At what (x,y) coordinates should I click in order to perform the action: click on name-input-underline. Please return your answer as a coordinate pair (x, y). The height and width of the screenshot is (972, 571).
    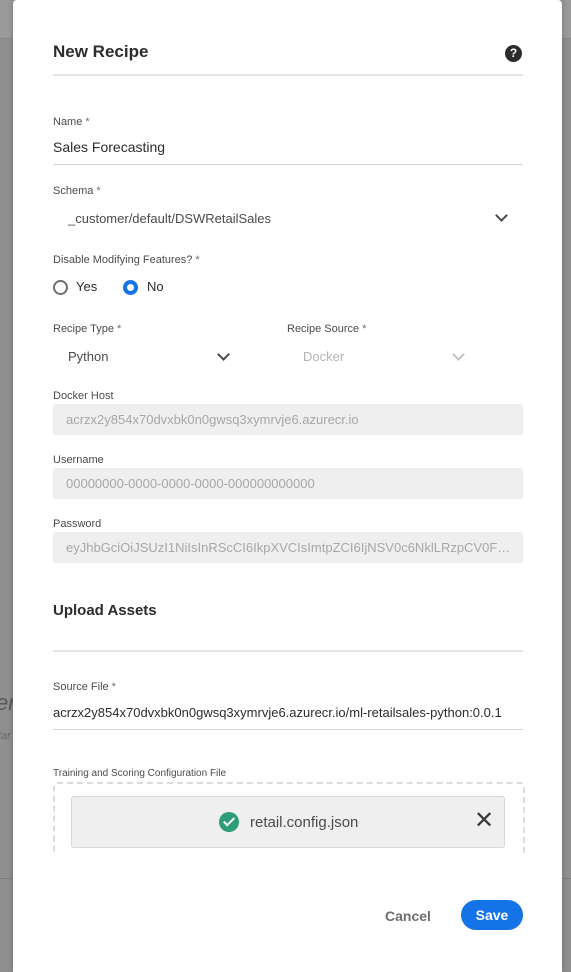
    Looking at the image, I should click on (288, 164).